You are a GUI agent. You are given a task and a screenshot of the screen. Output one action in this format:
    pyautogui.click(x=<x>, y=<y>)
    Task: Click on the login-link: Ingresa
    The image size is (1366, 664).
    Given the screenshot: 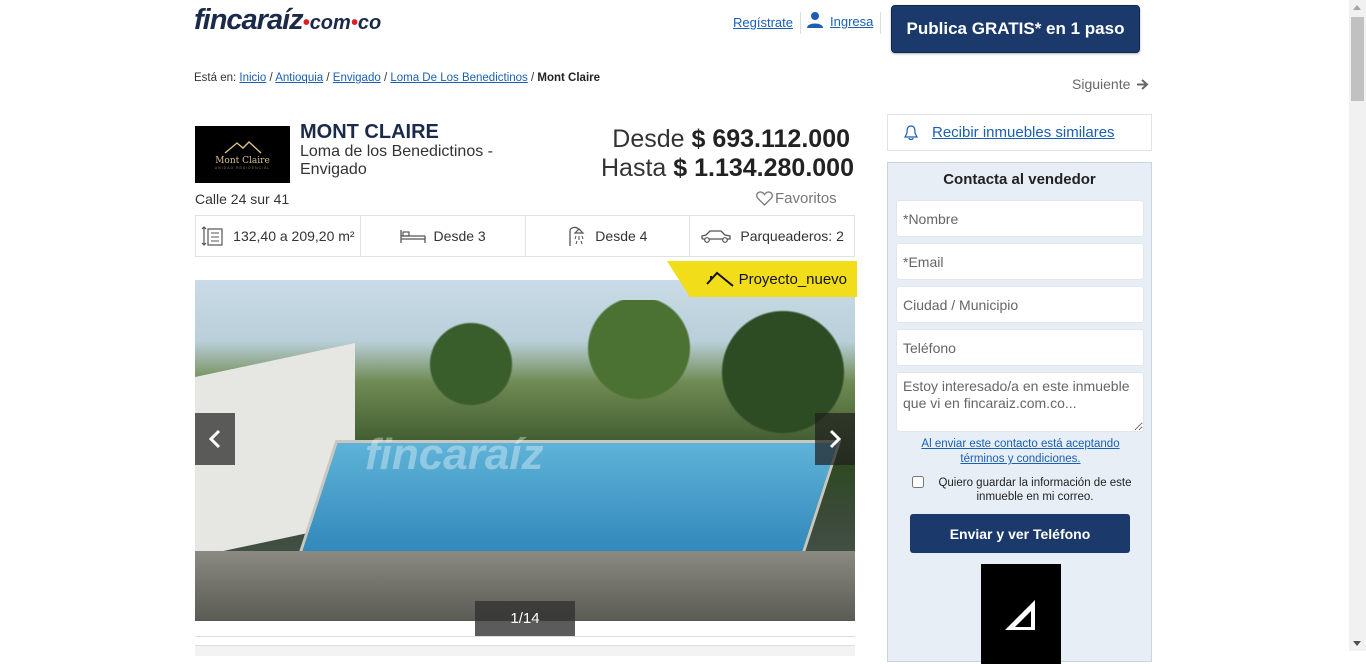 What is the action you would take?
    pyautogui.click(x=851, y=21)
    